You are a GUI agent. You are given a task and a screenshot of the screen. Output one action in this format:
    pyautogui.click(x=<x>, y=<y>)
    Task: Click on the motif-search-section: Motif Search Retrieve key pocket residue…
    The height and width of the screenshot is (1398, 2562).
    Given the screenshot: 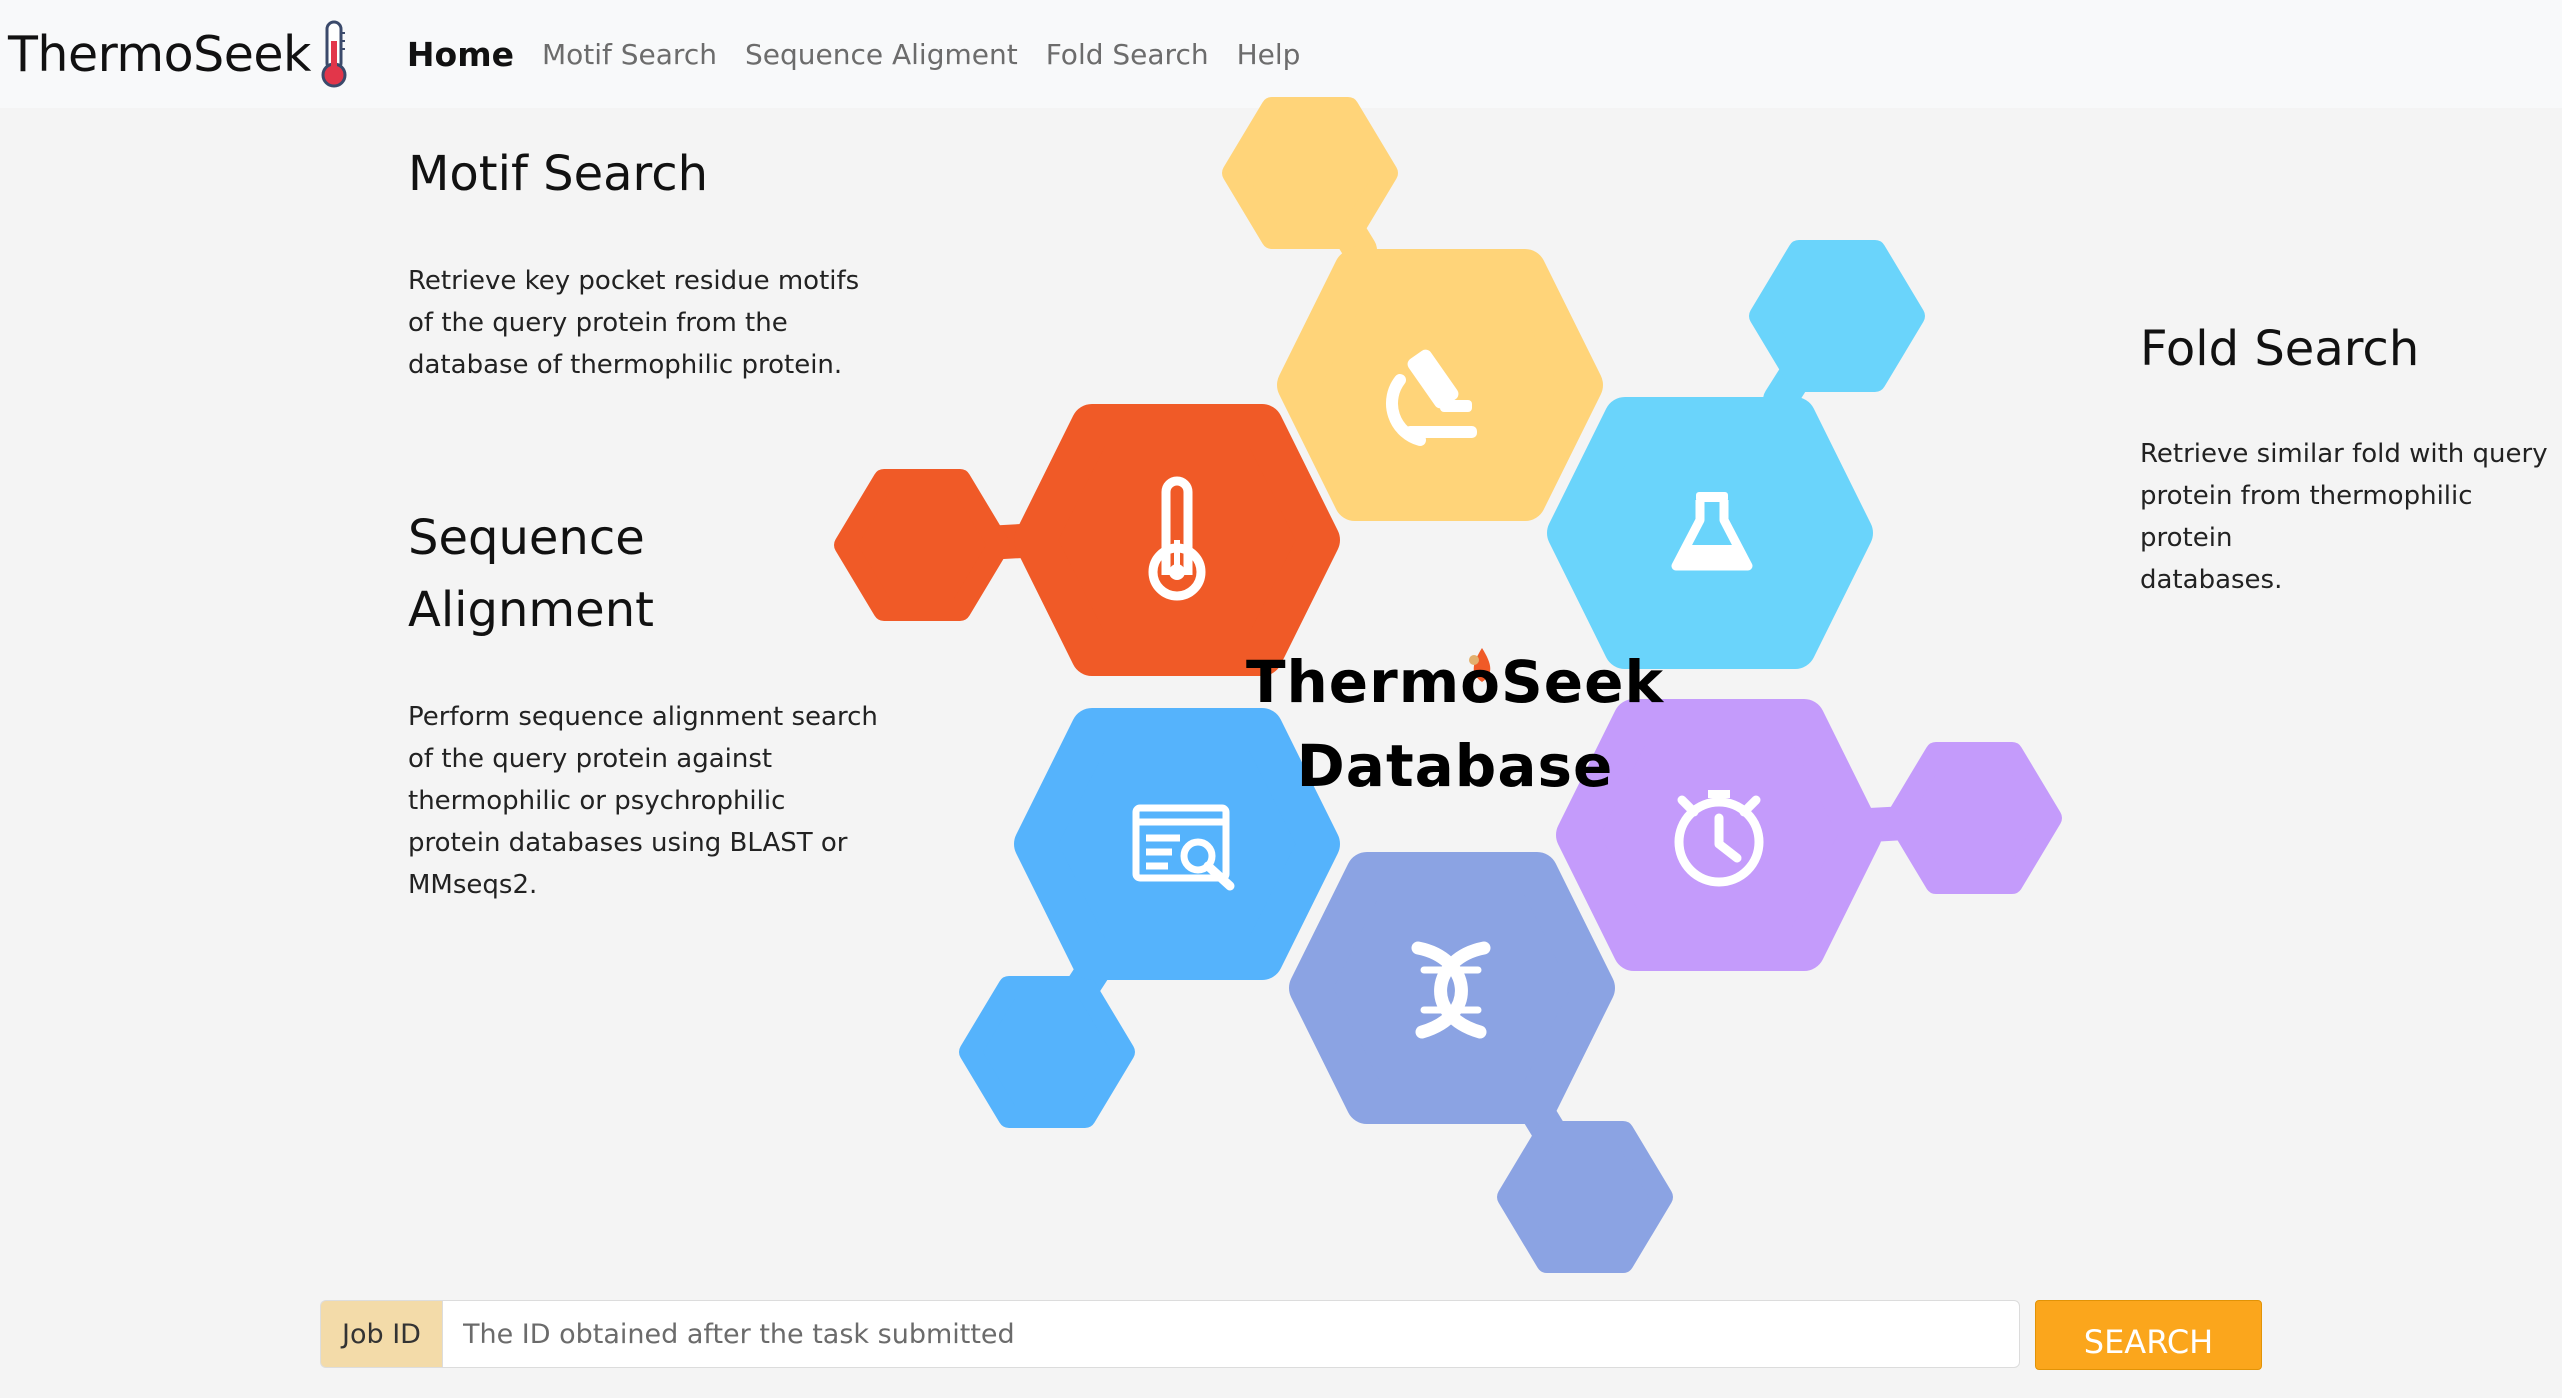 What is the action you would take?
    pyautogui.click(x=638, y=262)
    